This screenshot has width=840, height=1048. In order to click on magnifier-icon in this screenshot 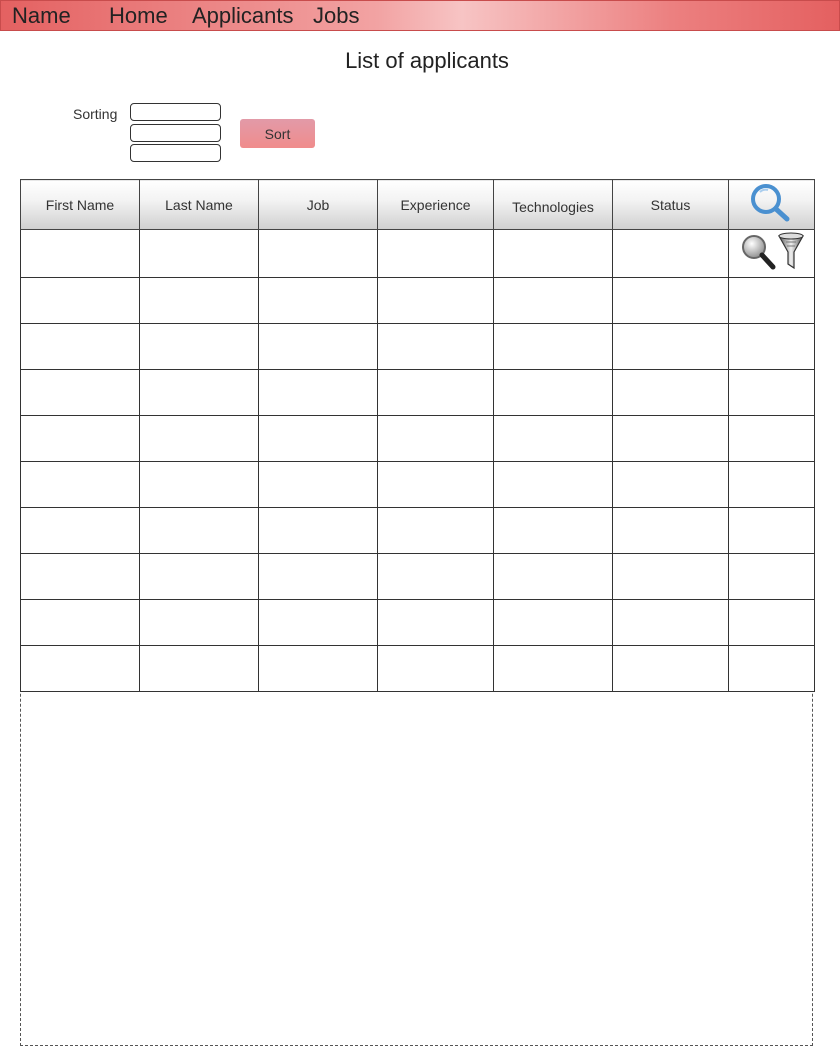, I will do `click(758, 252)`.